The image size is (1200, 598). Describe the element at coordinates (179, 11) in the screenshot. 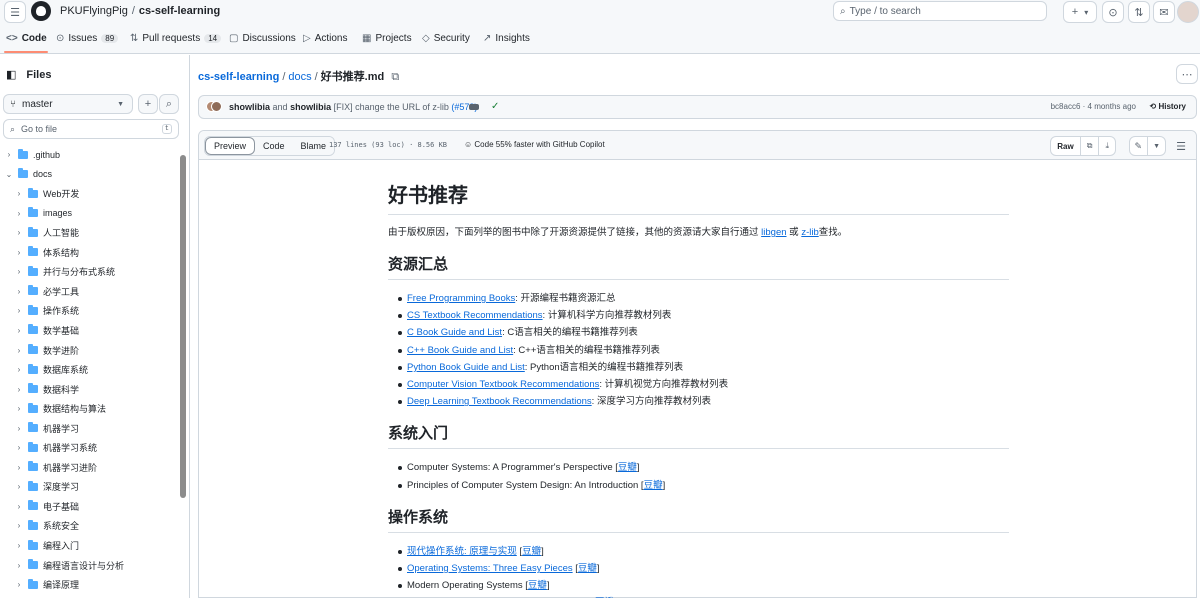

I see `repo-link: cs-self-learning` at that location.